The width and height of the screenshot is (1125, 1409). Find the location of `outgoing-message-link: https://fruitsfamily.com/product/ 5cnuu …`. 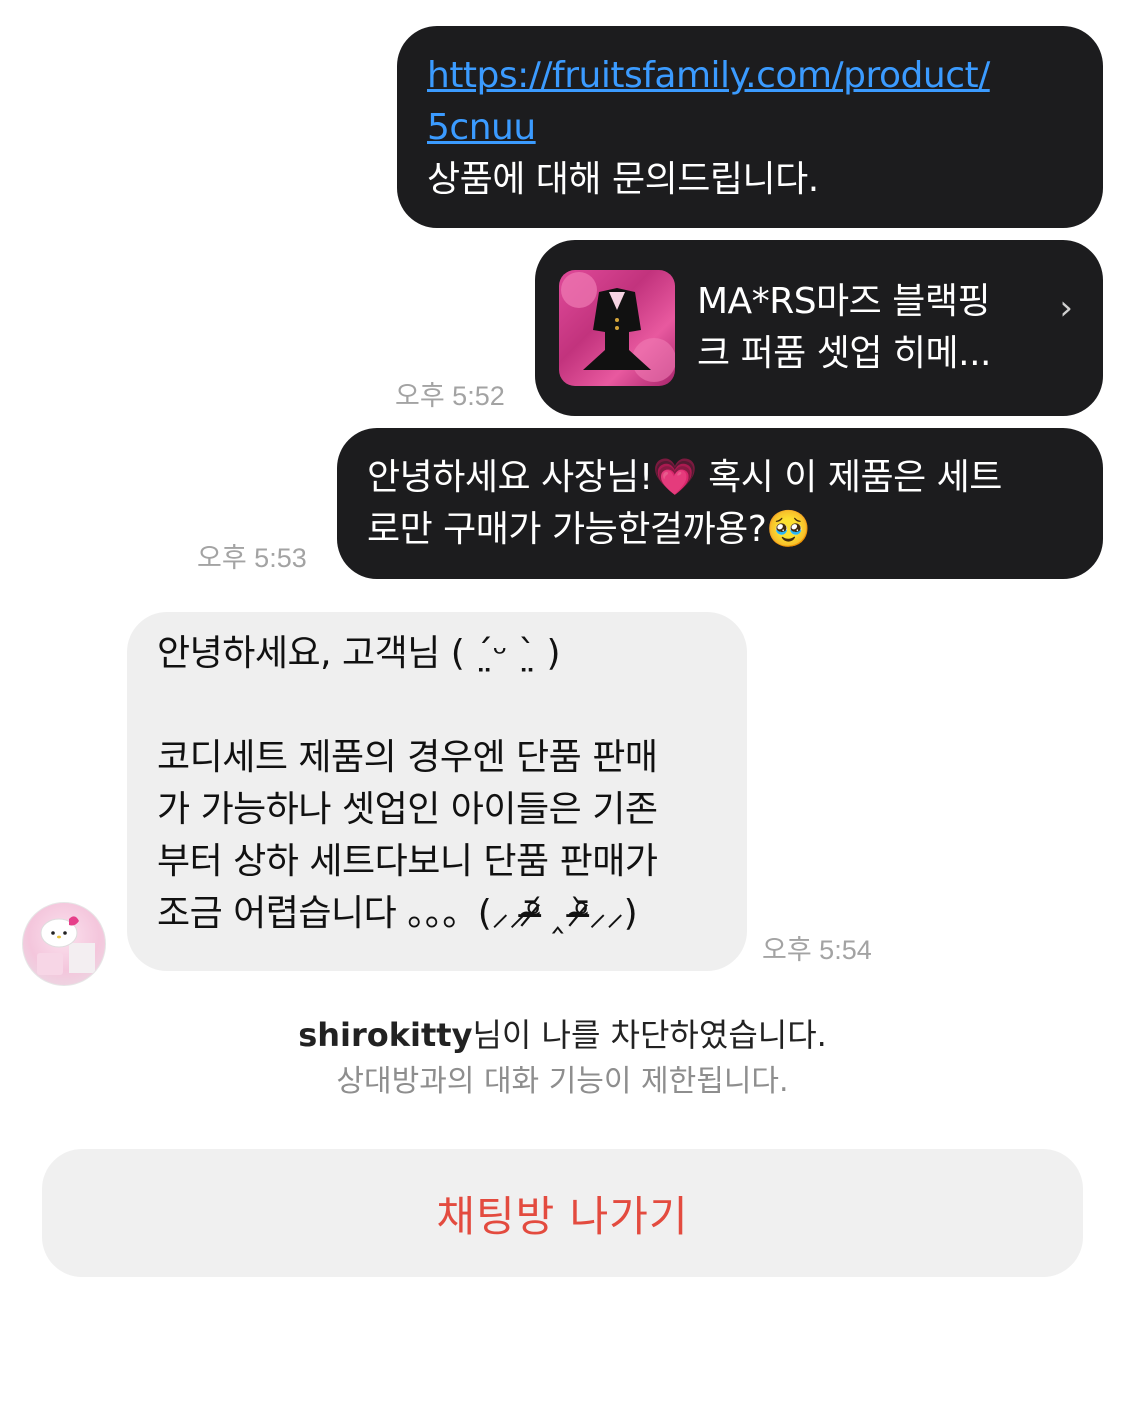

outgoing-message-link: https://fruitsfamily.com/product/ 5cnuu … is located at coordinates (750, 127).